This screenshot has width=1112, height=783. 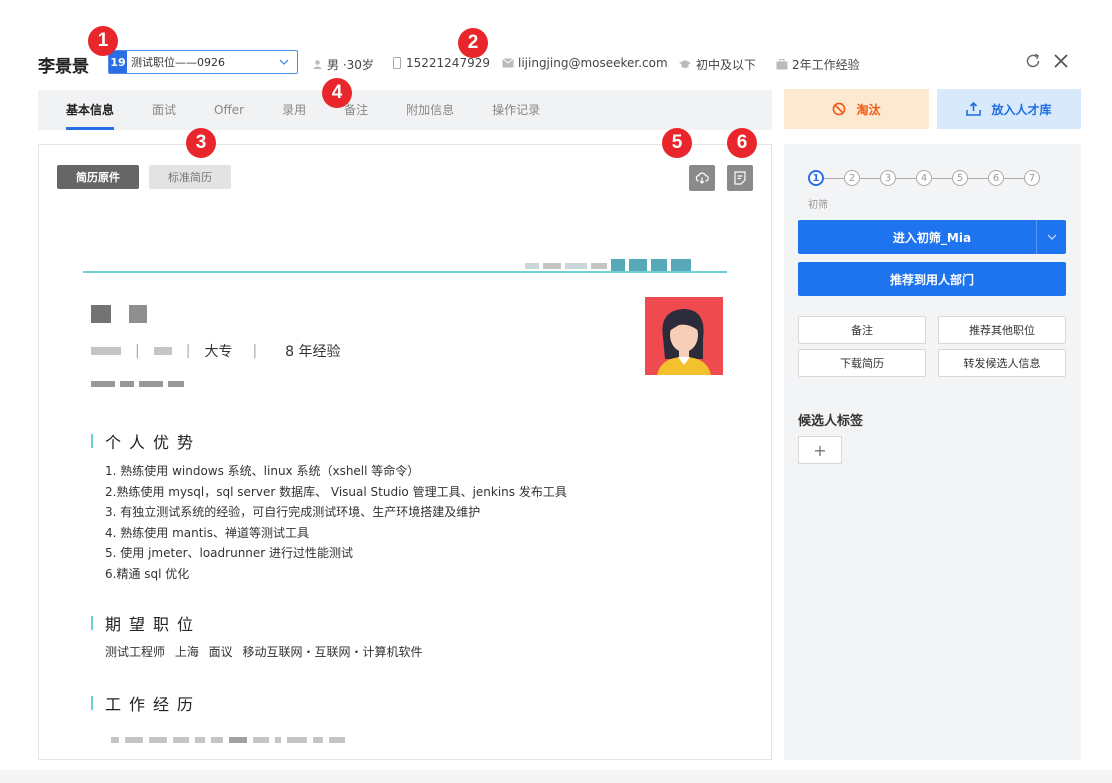 I want to click on job-position-select: 19 测试职位——0926, so click(x=203, y=62).